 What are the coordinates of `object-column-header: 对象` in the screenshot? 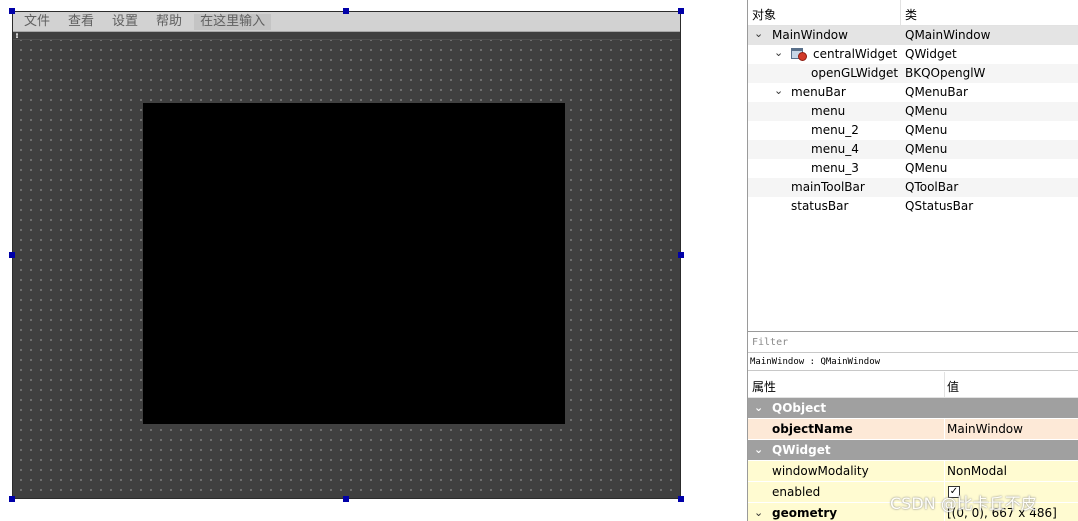 It's located at (764, 14).